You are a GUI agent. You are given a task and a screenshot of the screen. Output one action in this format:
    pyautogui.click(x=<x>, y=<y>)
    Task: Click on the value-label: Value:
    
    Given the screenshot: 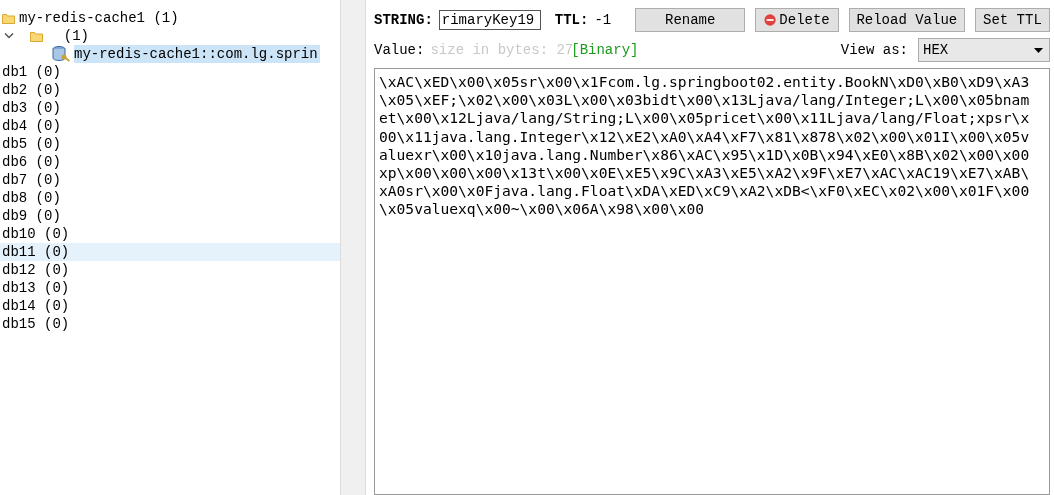 What is the action you would take?
    pyautogui.click(x=399, y=50)
    